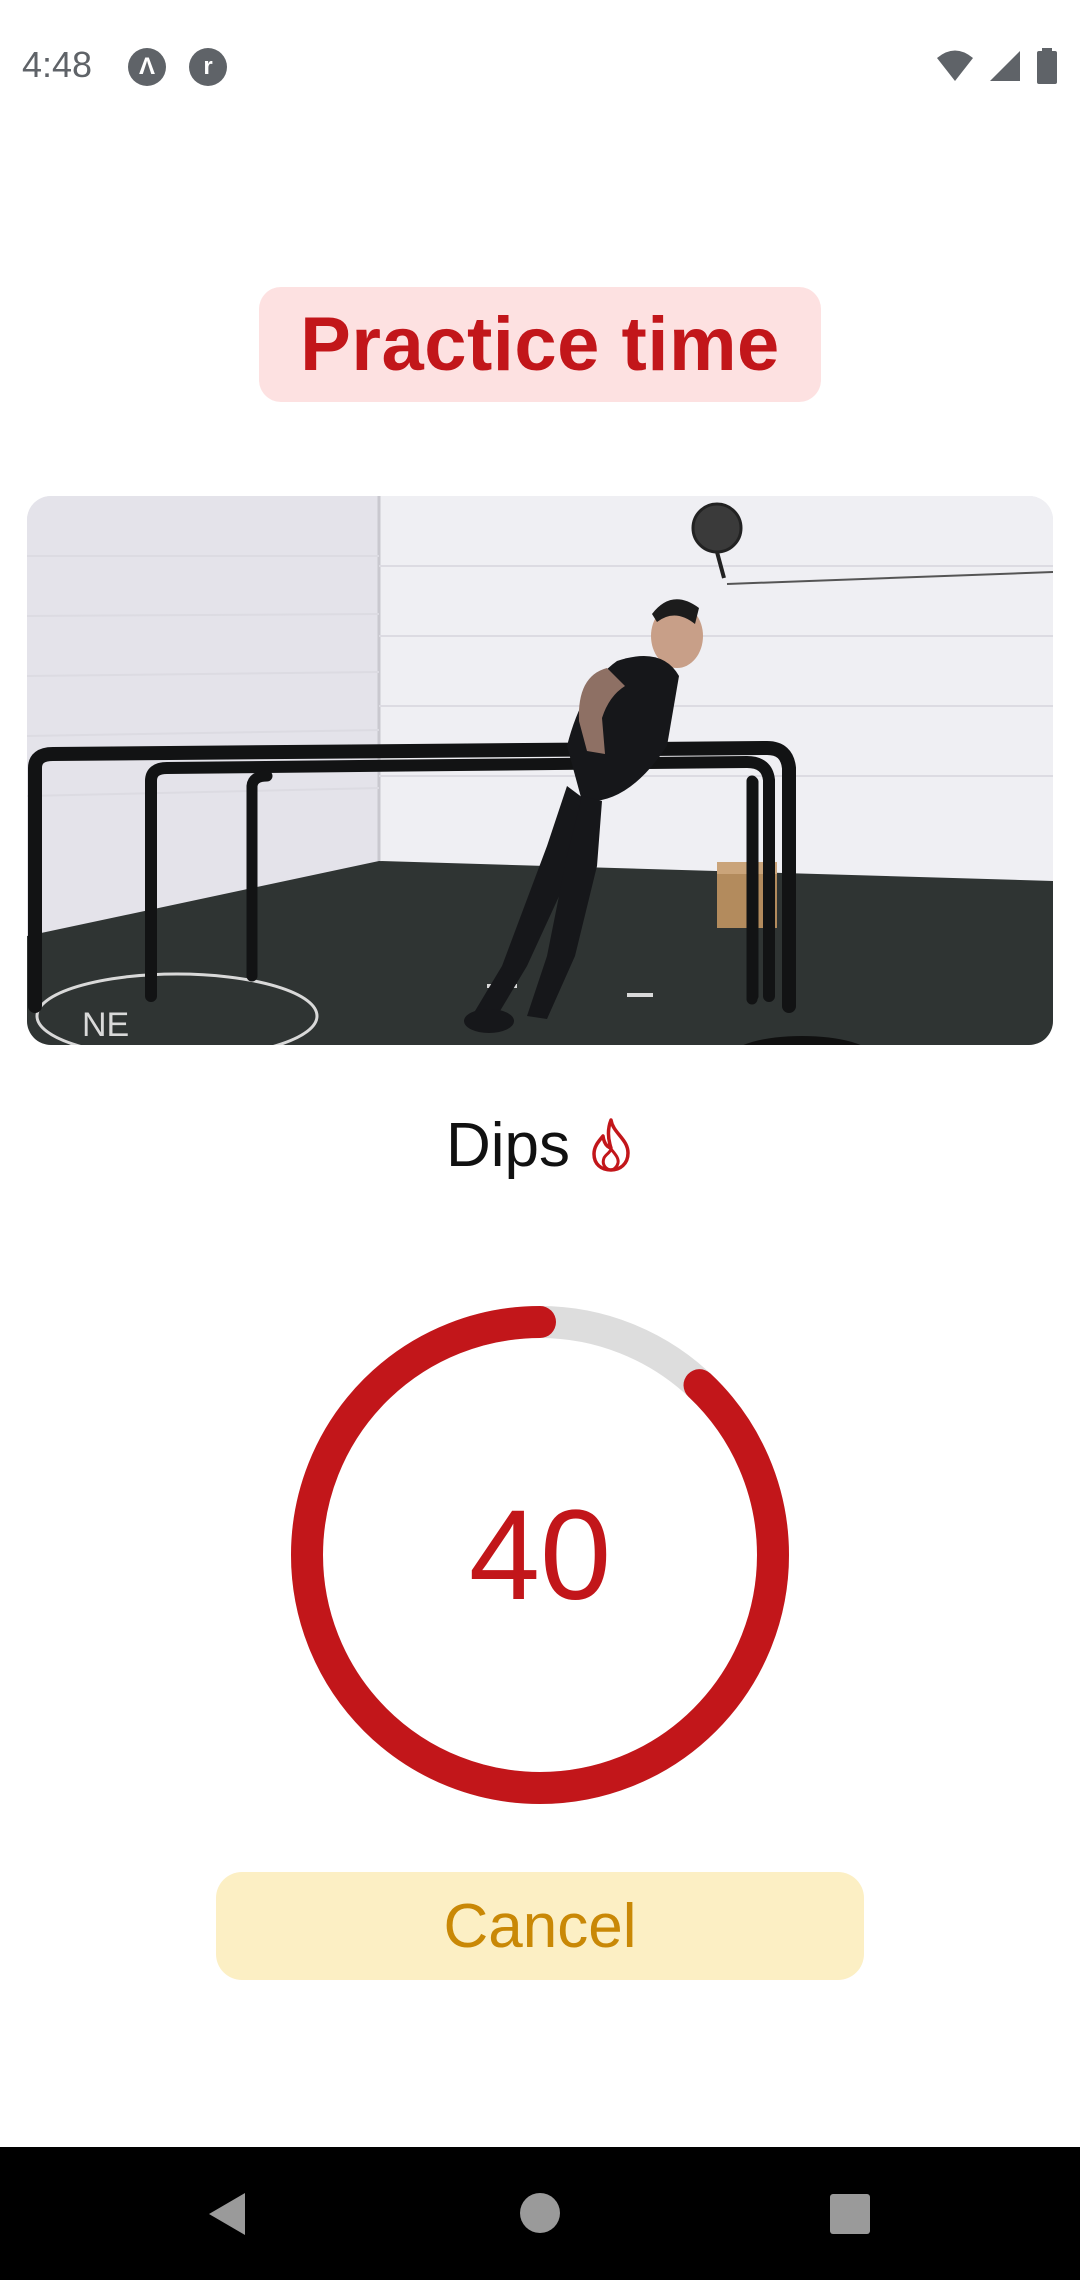  I want to click on battery-icon, so click(1047, 66).